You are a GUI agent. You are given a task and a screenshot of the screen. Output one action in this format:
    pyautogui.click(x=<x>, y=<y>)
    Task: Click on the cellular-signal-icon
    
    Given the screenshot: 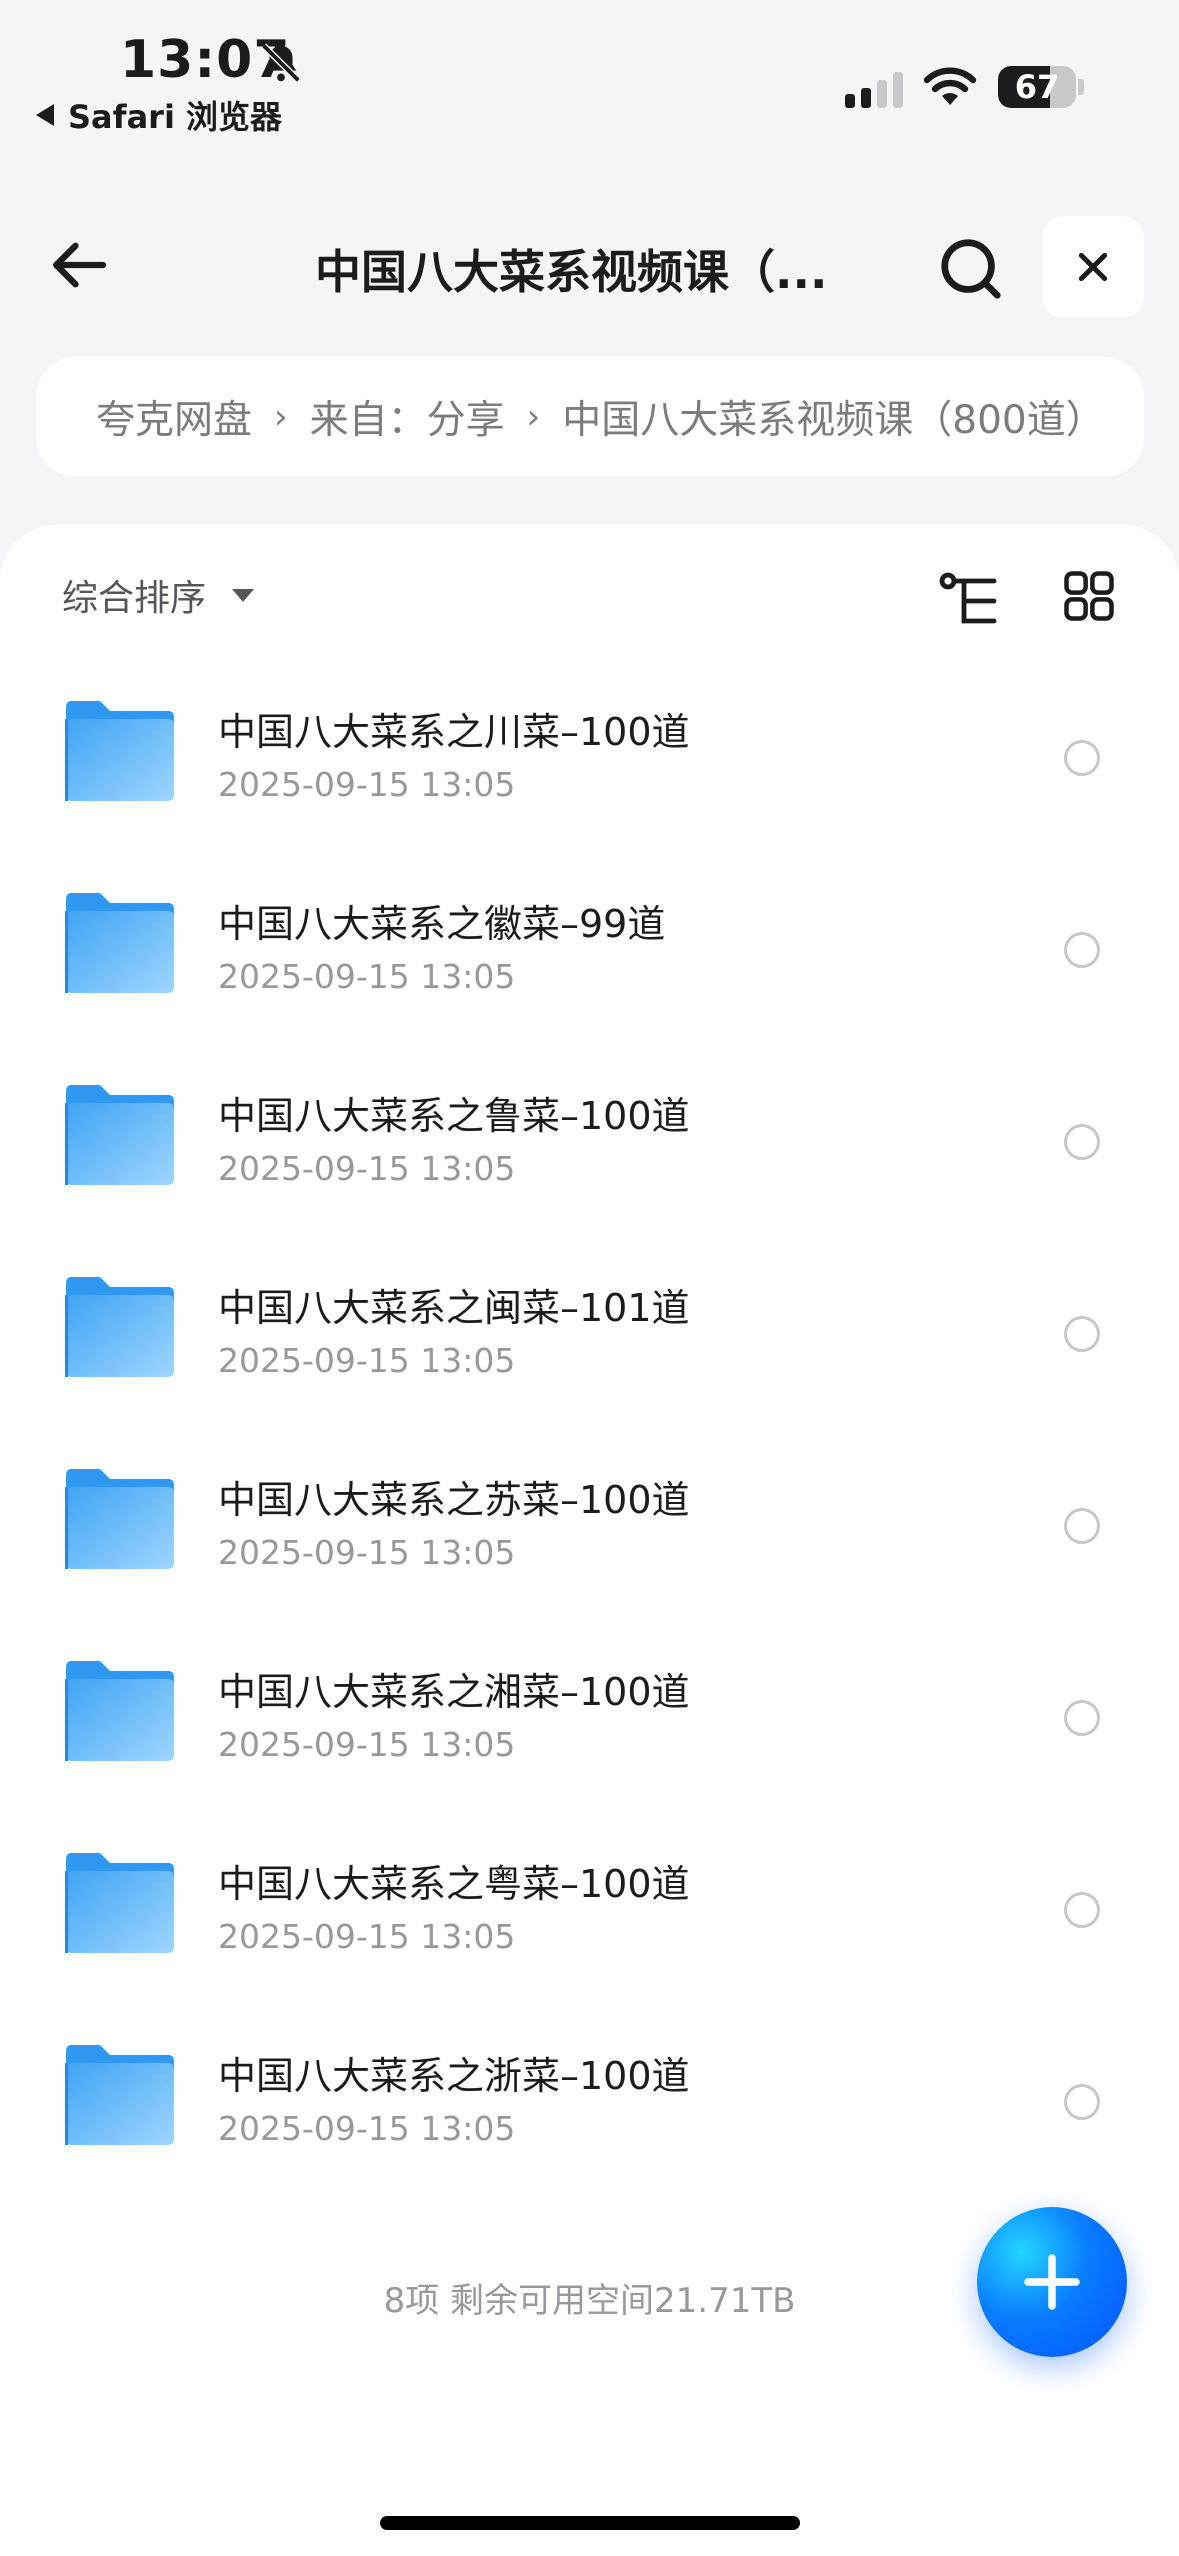 What is the action you would take?
    pyautogui.click(x=874, y=90)
    